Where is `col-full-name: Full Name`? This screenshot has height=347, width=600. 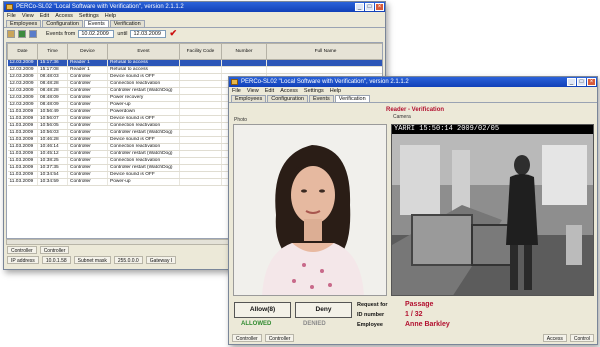
col-full-name: Full Name is located at coordinates (324, 51).